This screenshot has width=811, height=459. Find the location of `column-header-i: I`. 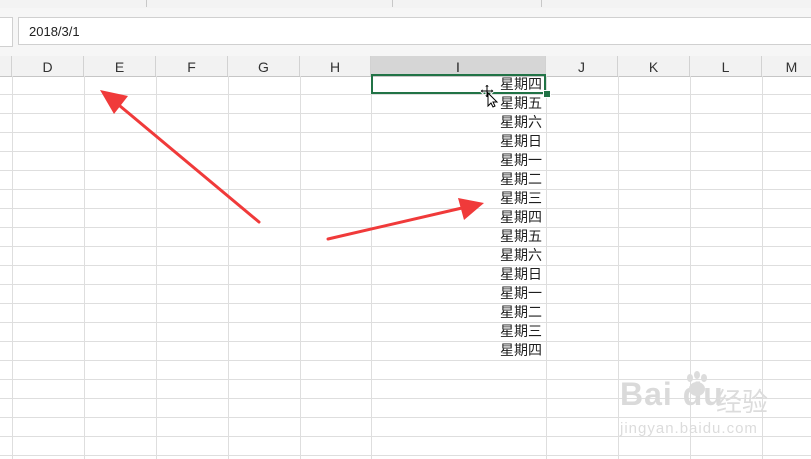

column-header-i: I is located at coordinates (458, 66).